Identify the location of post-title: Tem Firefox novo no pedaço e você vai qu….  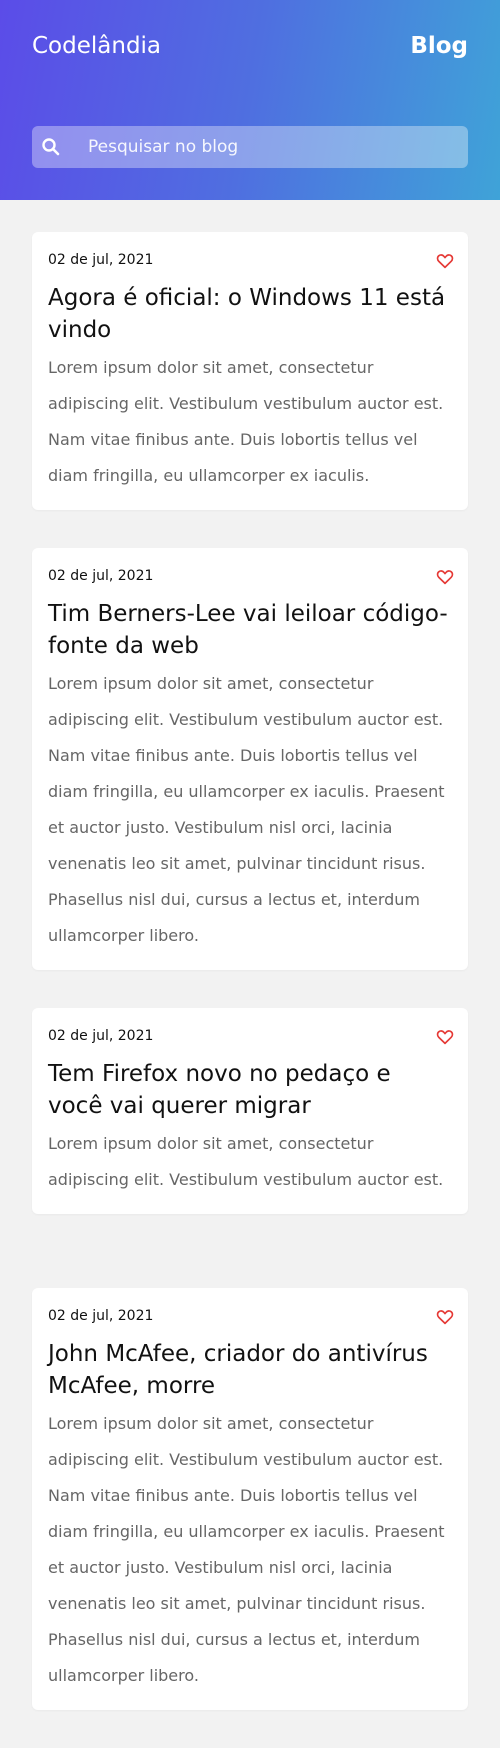
(250, 1090).